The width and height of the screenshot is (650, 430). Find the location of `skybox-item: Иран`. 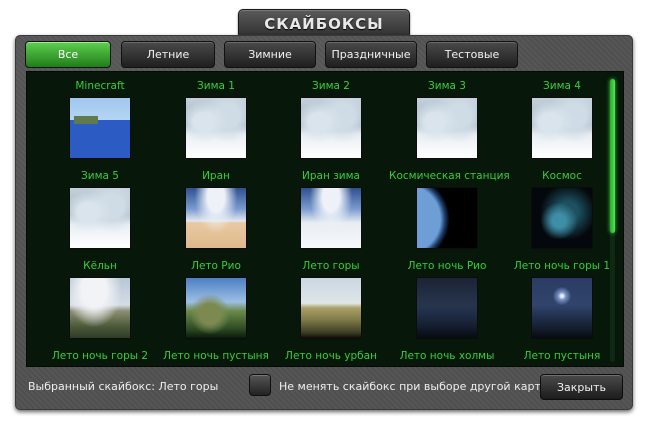

skybox-item: Иран is located at coordinates (216, 207).